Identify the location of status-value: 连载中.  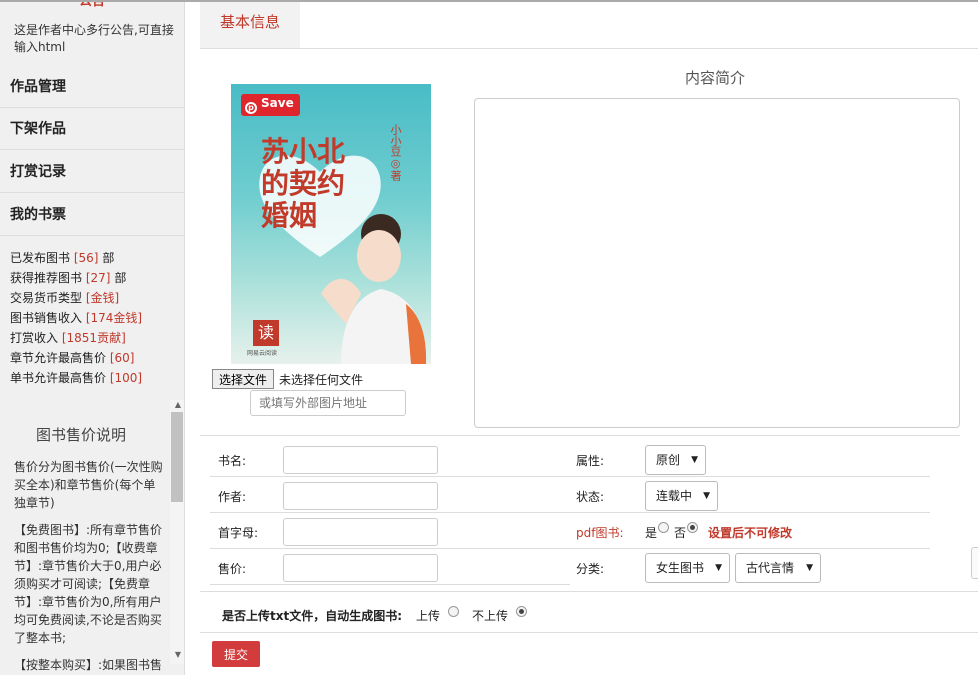
(674, 496).